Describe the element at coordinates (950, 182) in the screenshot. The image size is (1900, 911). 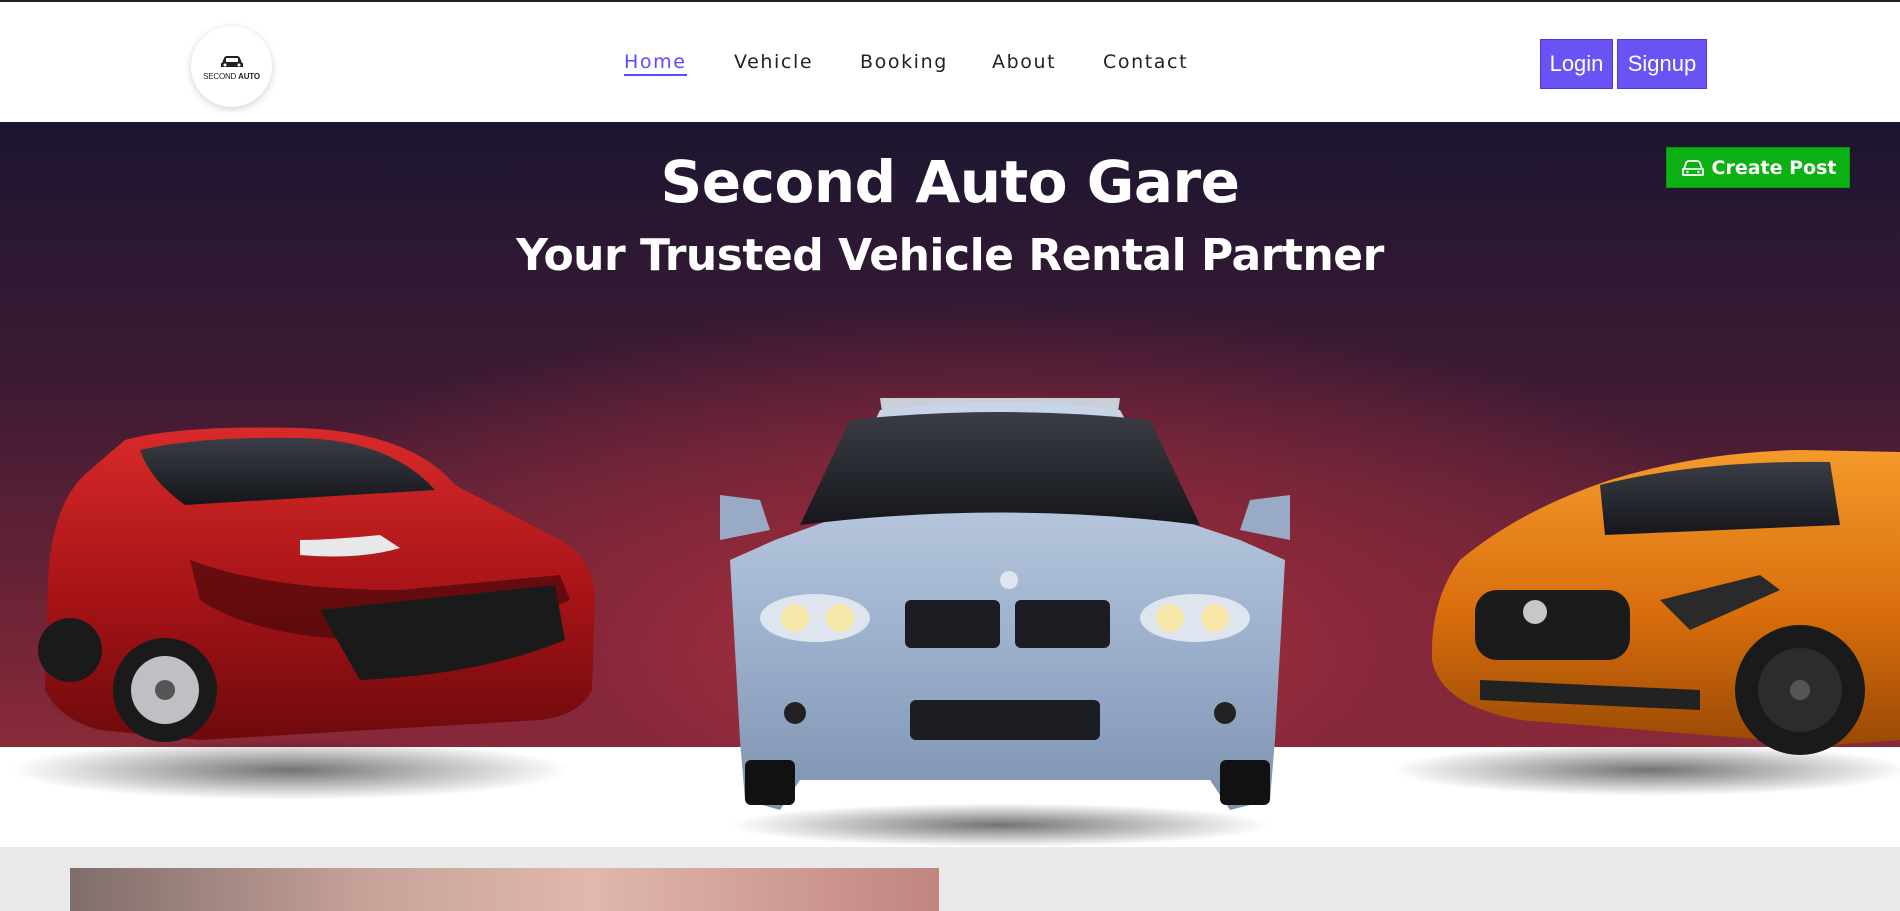
I see `hero-title: Second Auto Gare` at that location.